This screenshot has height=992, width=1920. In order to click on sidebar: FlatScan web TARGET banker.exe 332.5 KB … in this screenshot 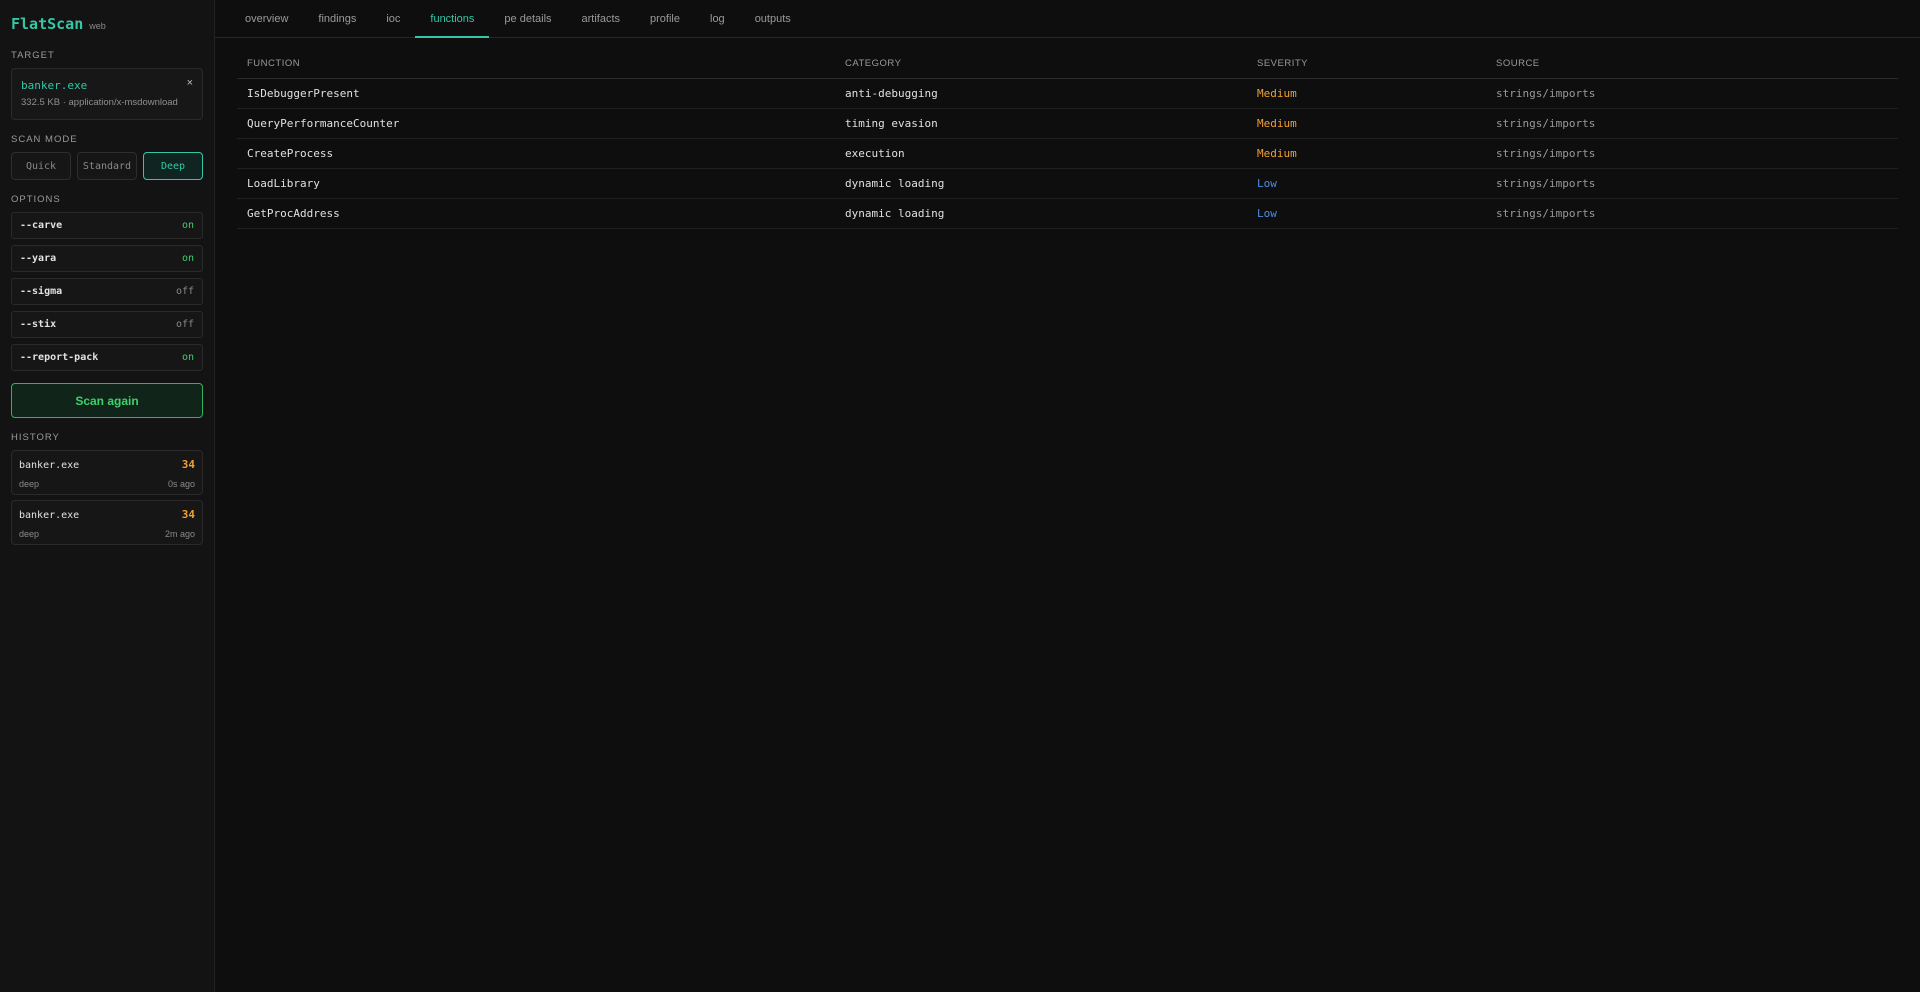, I will do `click(107, 496)`.